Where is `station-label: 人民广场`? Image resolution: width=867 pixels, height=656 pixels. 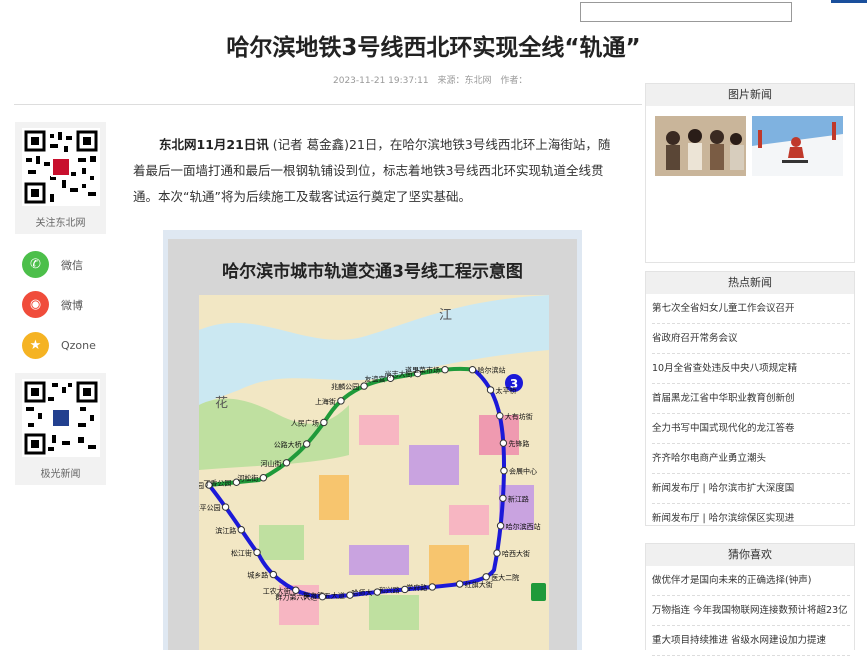
station-label: 人民广场 is located at coordinates (305, 422).